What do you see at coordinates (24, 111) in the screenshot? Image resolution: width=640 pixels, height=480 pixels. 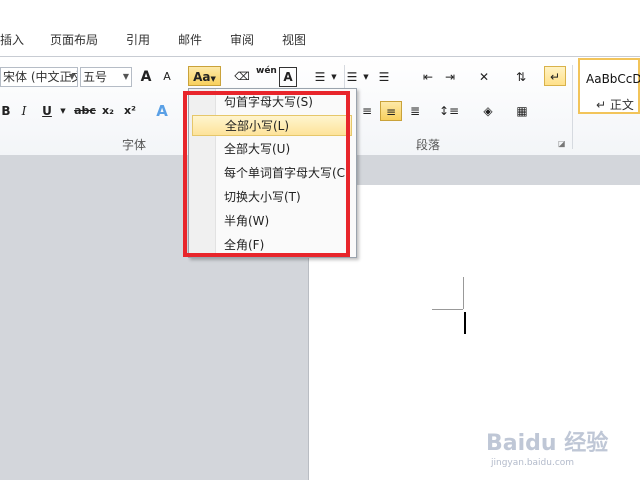 I see `italic-button: I` at bounding box center [24, 111].